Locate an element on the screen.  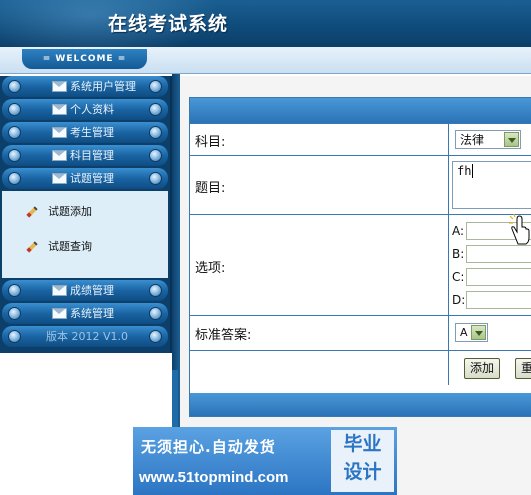
subject-row: 科目: 法律 is located at coordinates (360, 139).